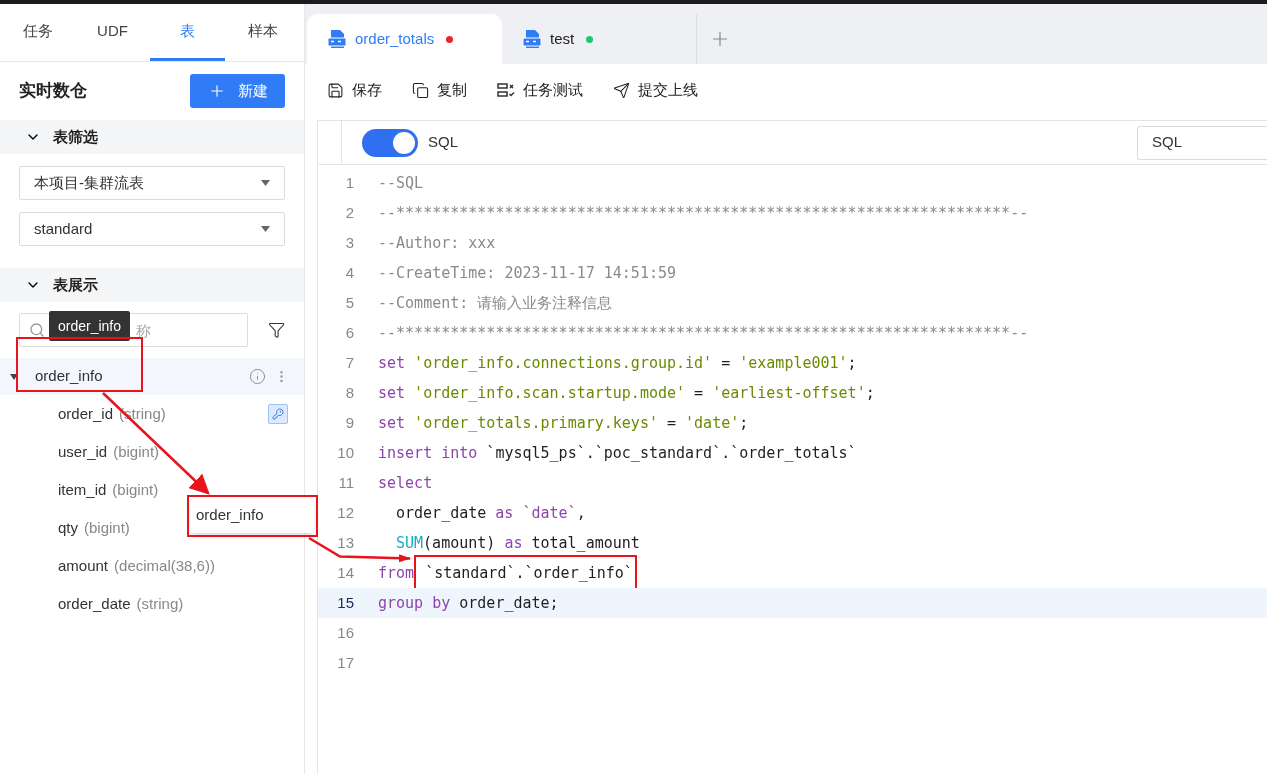 The width and height of the screenshot is (1267, 774). What do you see at coordinates (349, 212) in the screenshot?
I see `line-number: 2` at bounding box center [349, 212].